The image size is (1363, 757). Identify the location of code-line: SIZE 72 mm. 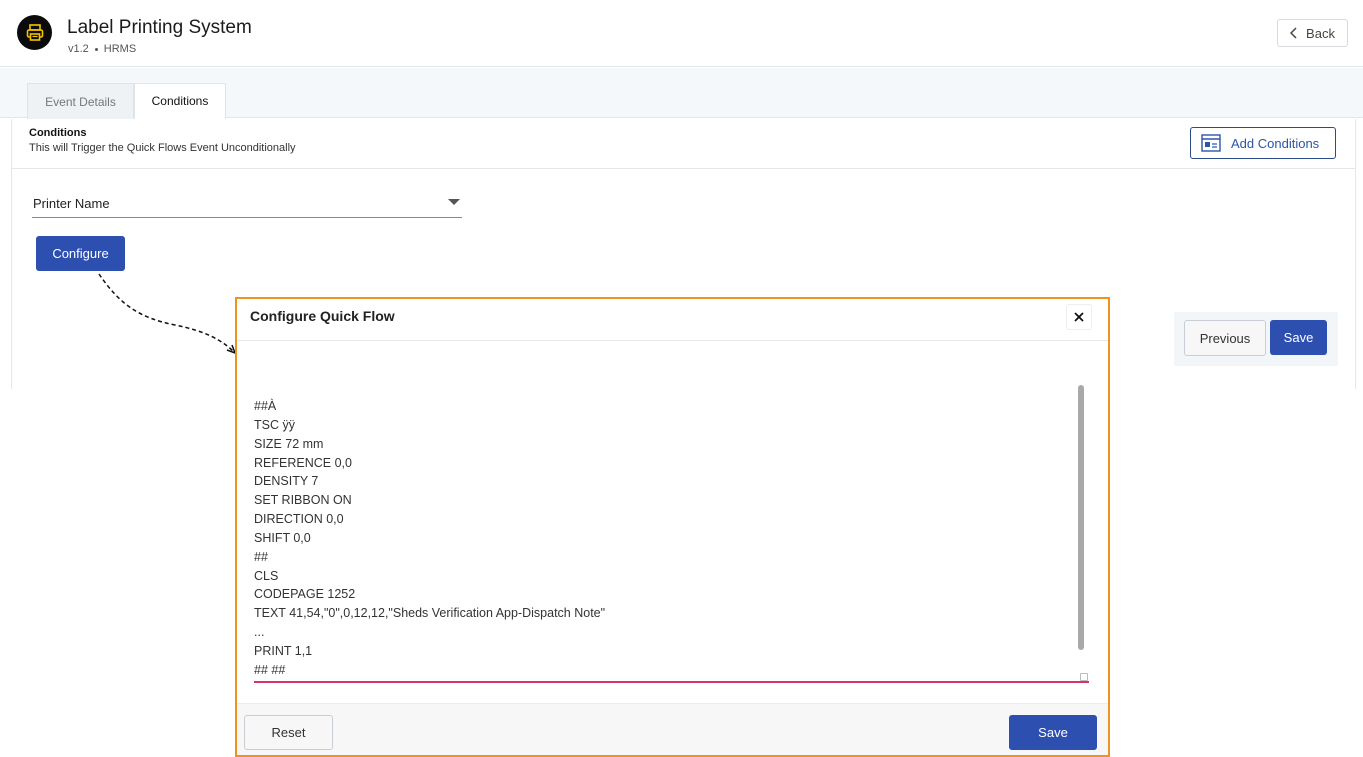
(289, 443).